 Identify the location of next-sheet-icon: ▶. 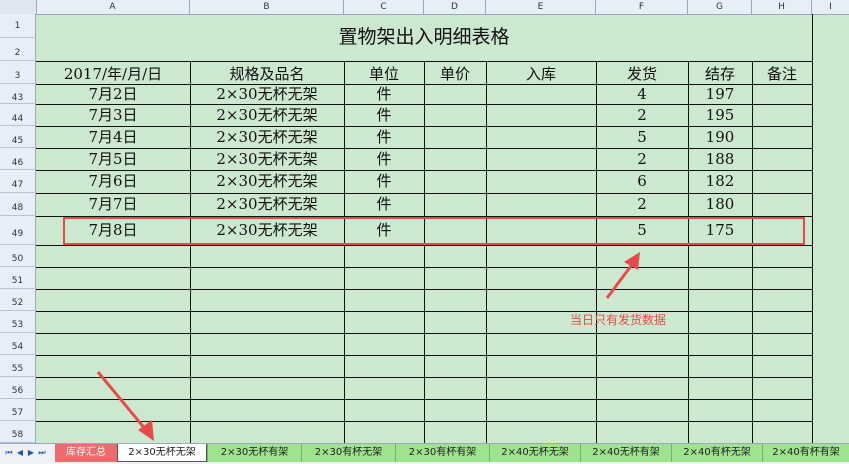
(31, 452).